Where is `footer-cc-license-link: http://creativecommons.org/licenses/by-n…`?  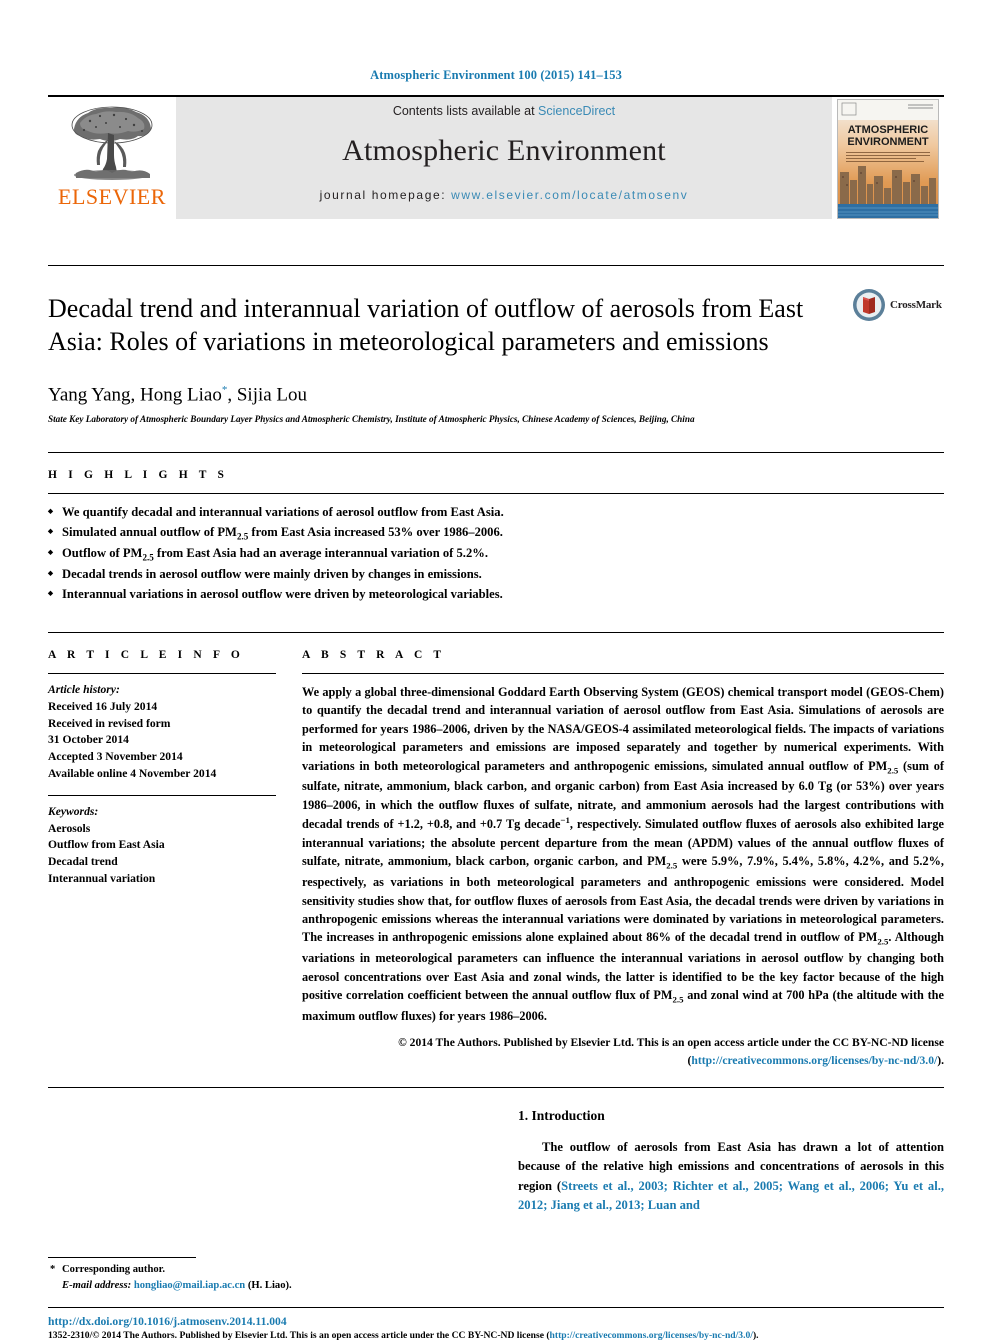 footer-cc-license-link: http://creativecommons.org/licenses/by-n… is located at coordinates (651, 1335).